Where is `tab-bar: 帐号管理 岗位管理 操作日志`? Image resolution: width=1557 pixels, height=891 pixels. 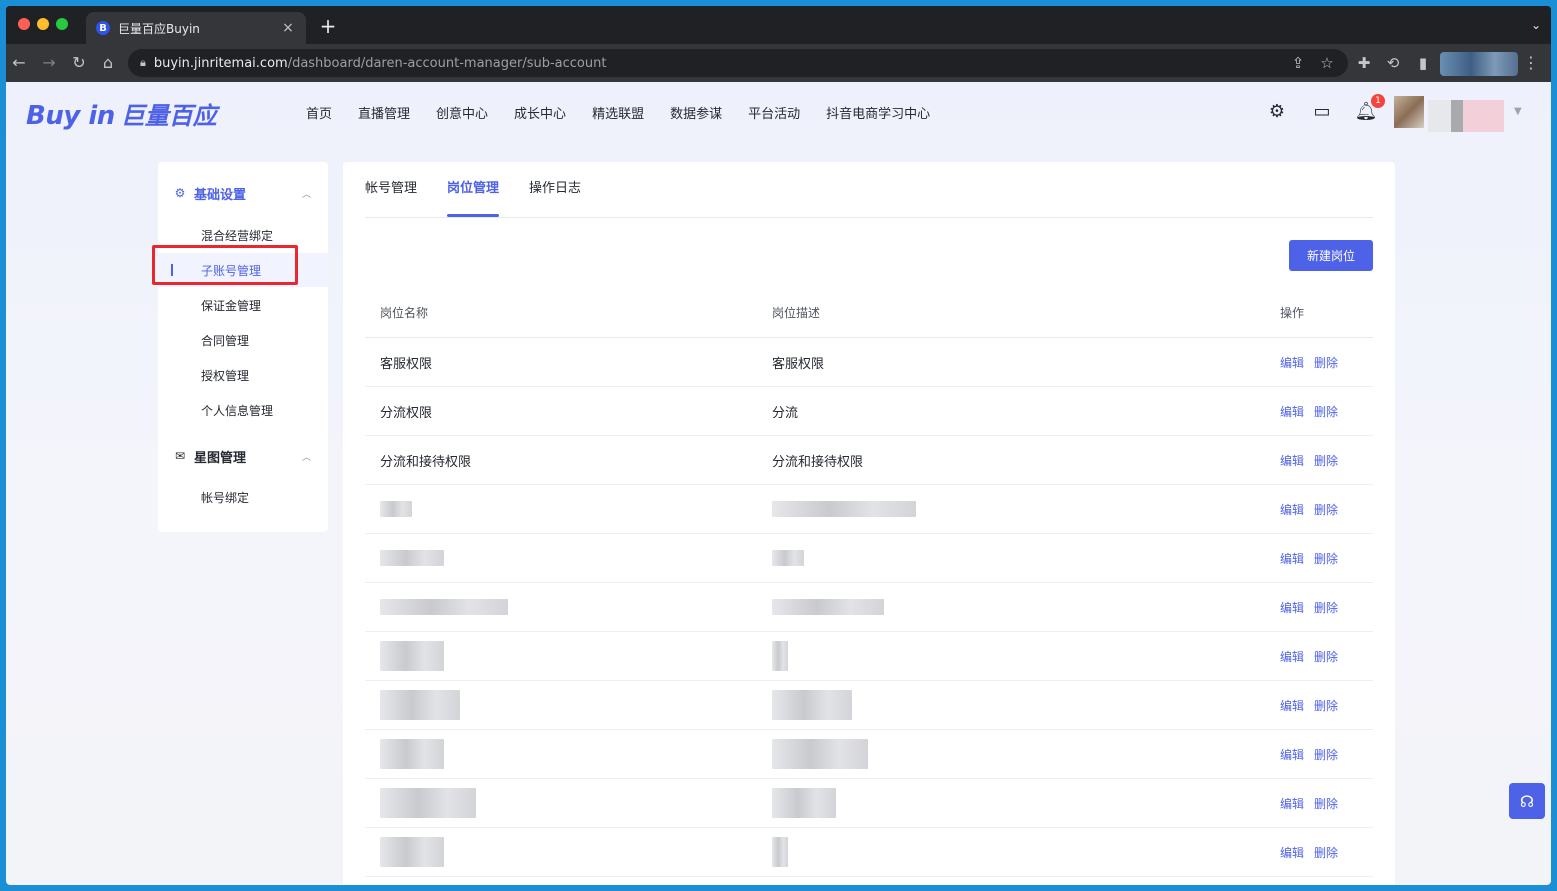
tab-bar: 帐号管理 岗位管理 操作日志 is located at coordinates (869, 190).